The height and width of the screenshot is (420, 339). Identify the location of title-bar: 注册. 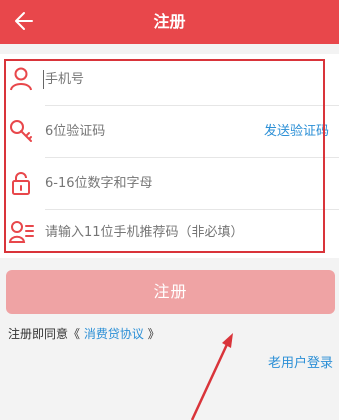
(169, 22).